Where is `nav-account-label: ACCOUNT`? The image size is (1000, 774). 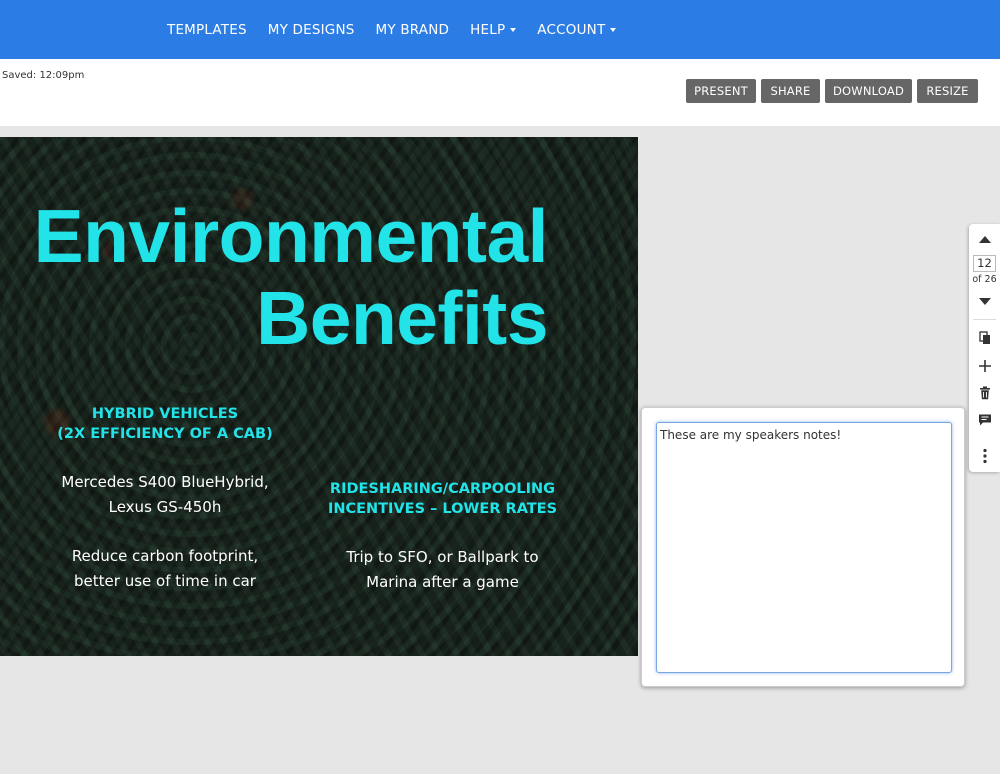 nav-account-label: ACCOUNT is located at coordinates (571, 29).